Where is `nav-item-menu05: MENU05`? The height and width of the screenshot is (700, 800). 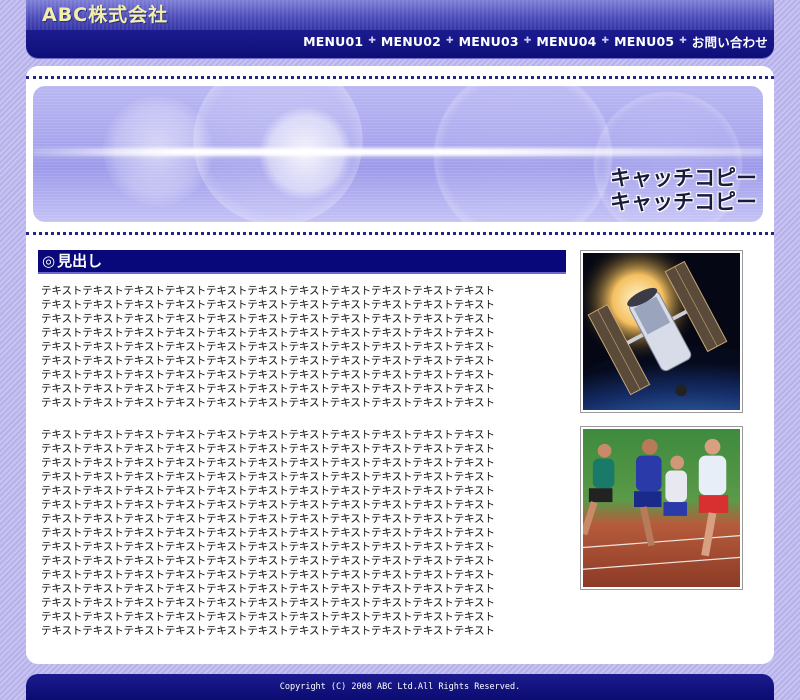 nav-item-menu05: MENU05 is located at coordinates (644, 41).